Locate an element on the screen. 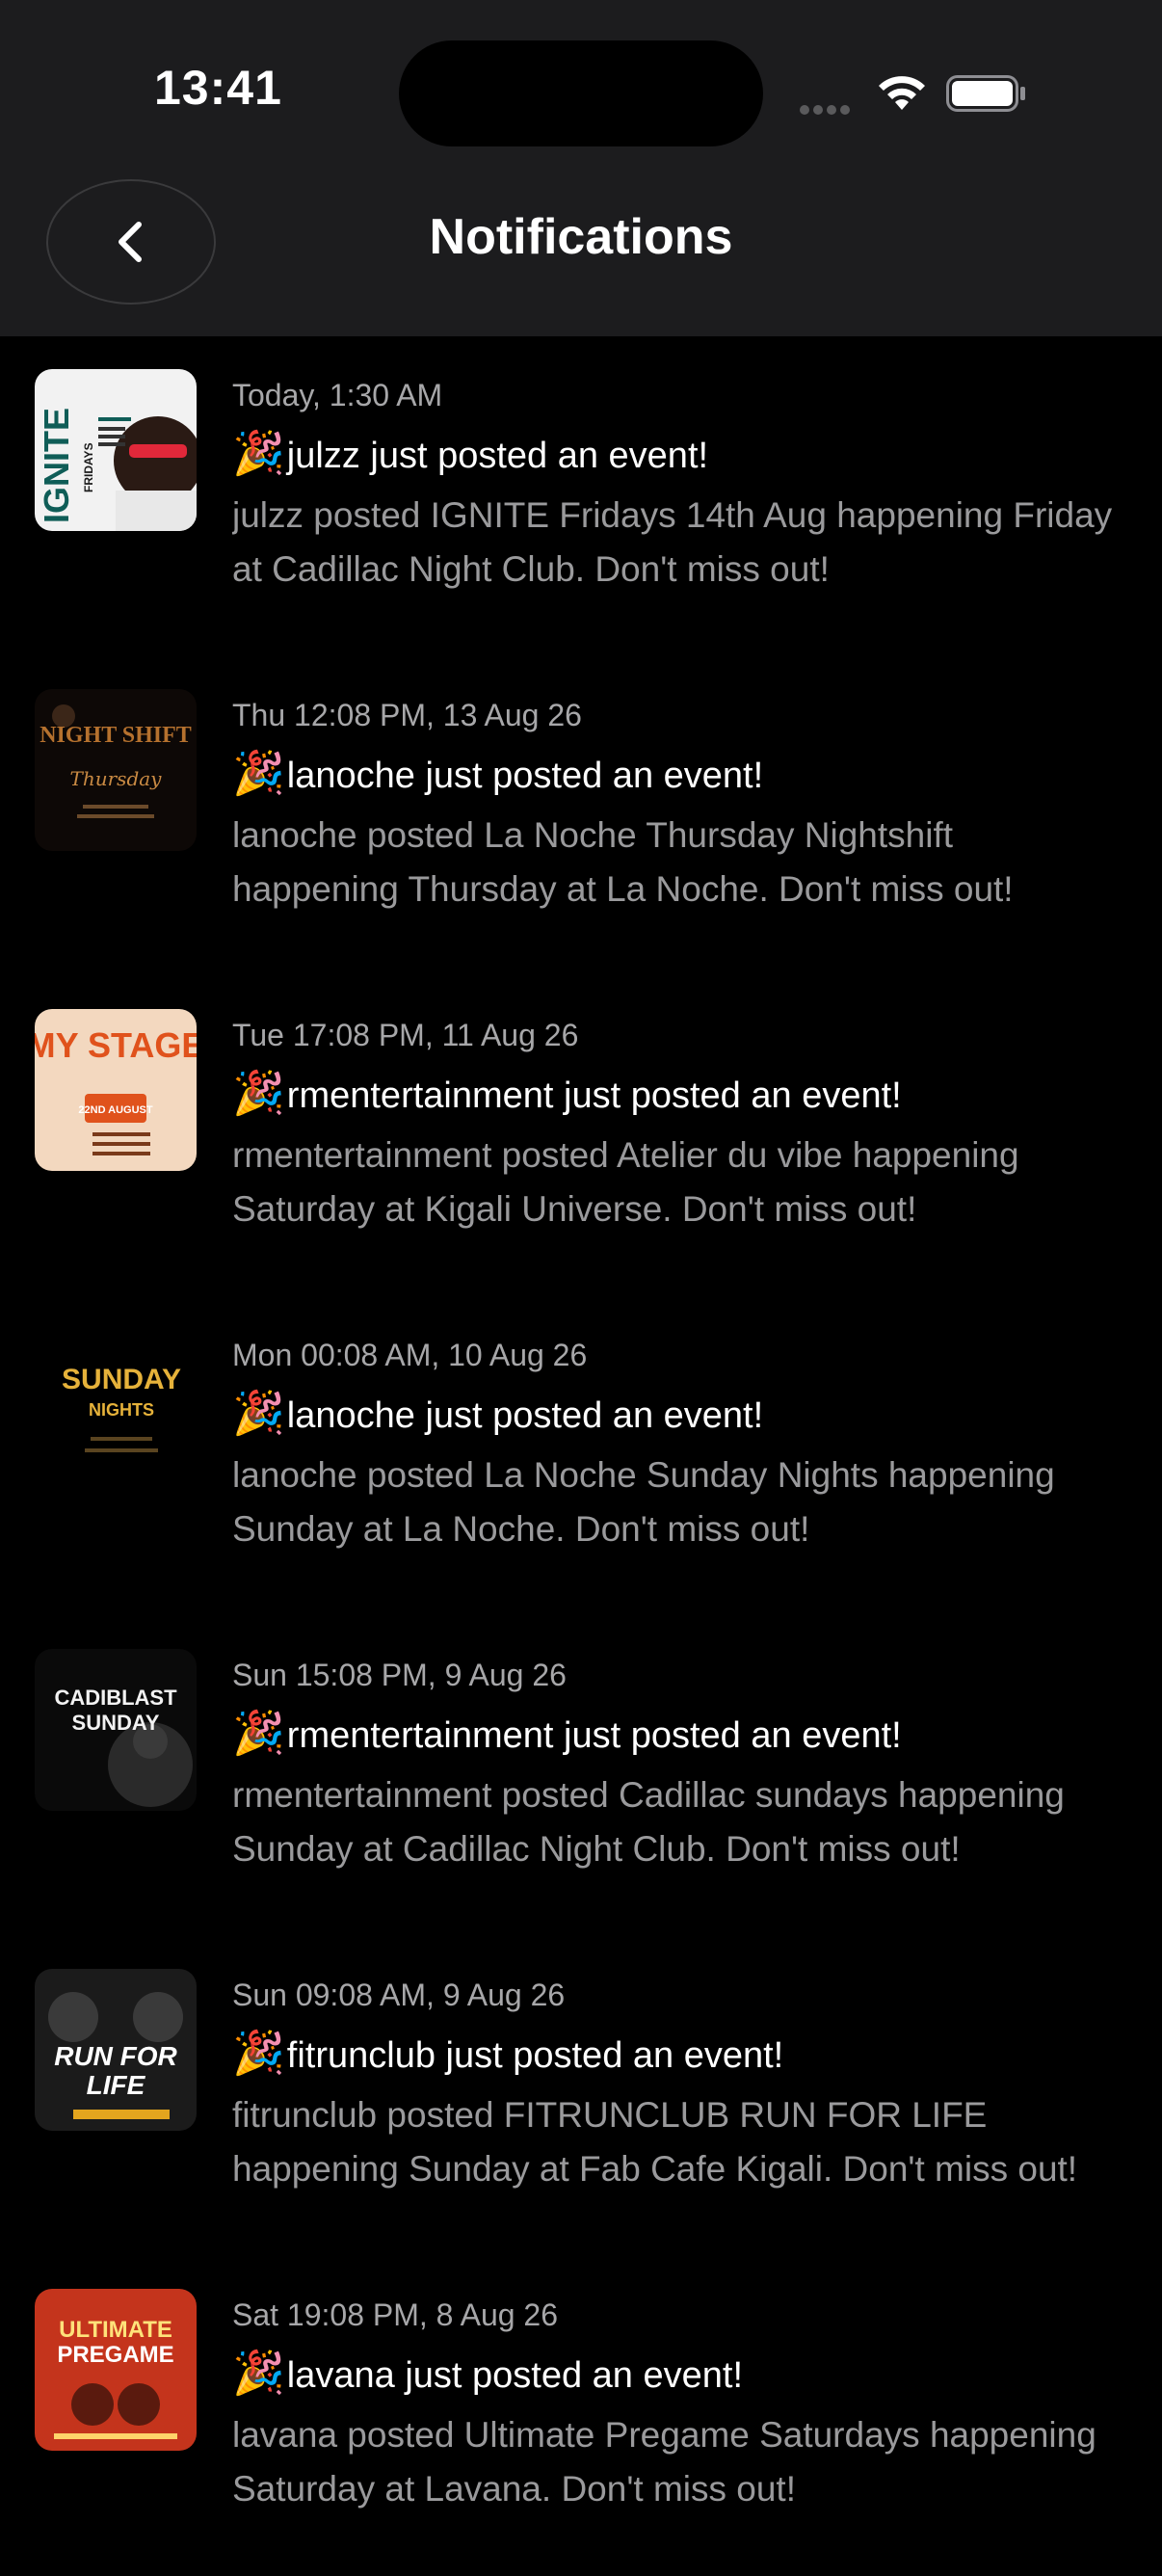  notification-headline: 🎉fitrunclub just posted an event! is located at coordinates (680, 2054).